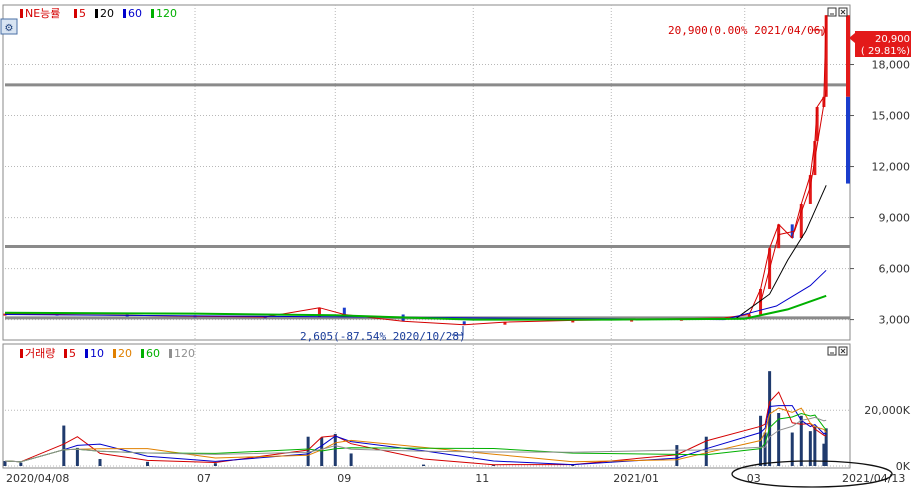 This screenshot has width=911, height=489. Describe the element at coordinates (895, 218) in the screenshot. I see `price-tick-label: 9,000` at that location.